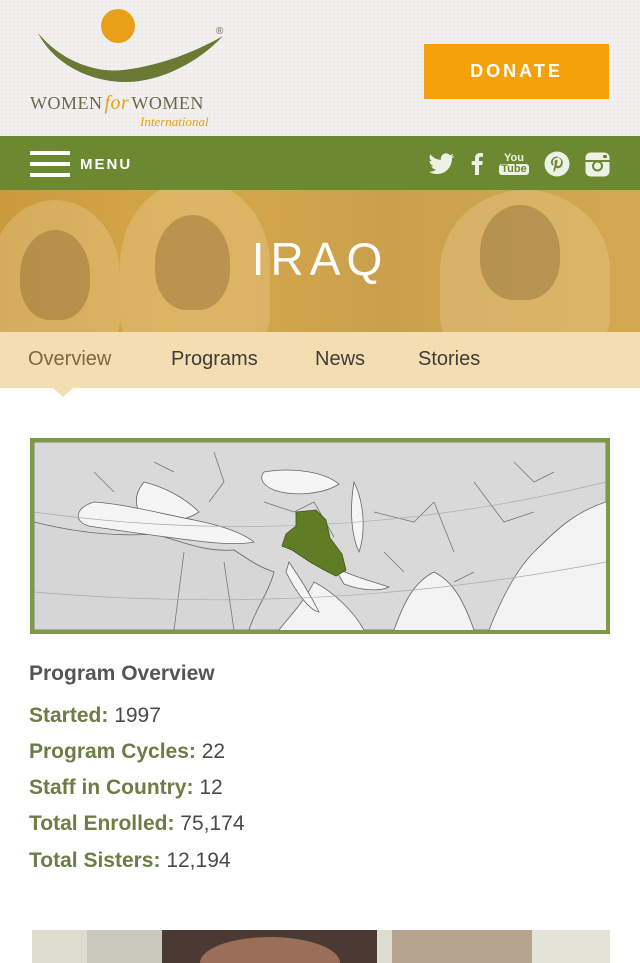  I want to click on logo-wordmark: WOMEN for WOMEN, so click(130, 103).